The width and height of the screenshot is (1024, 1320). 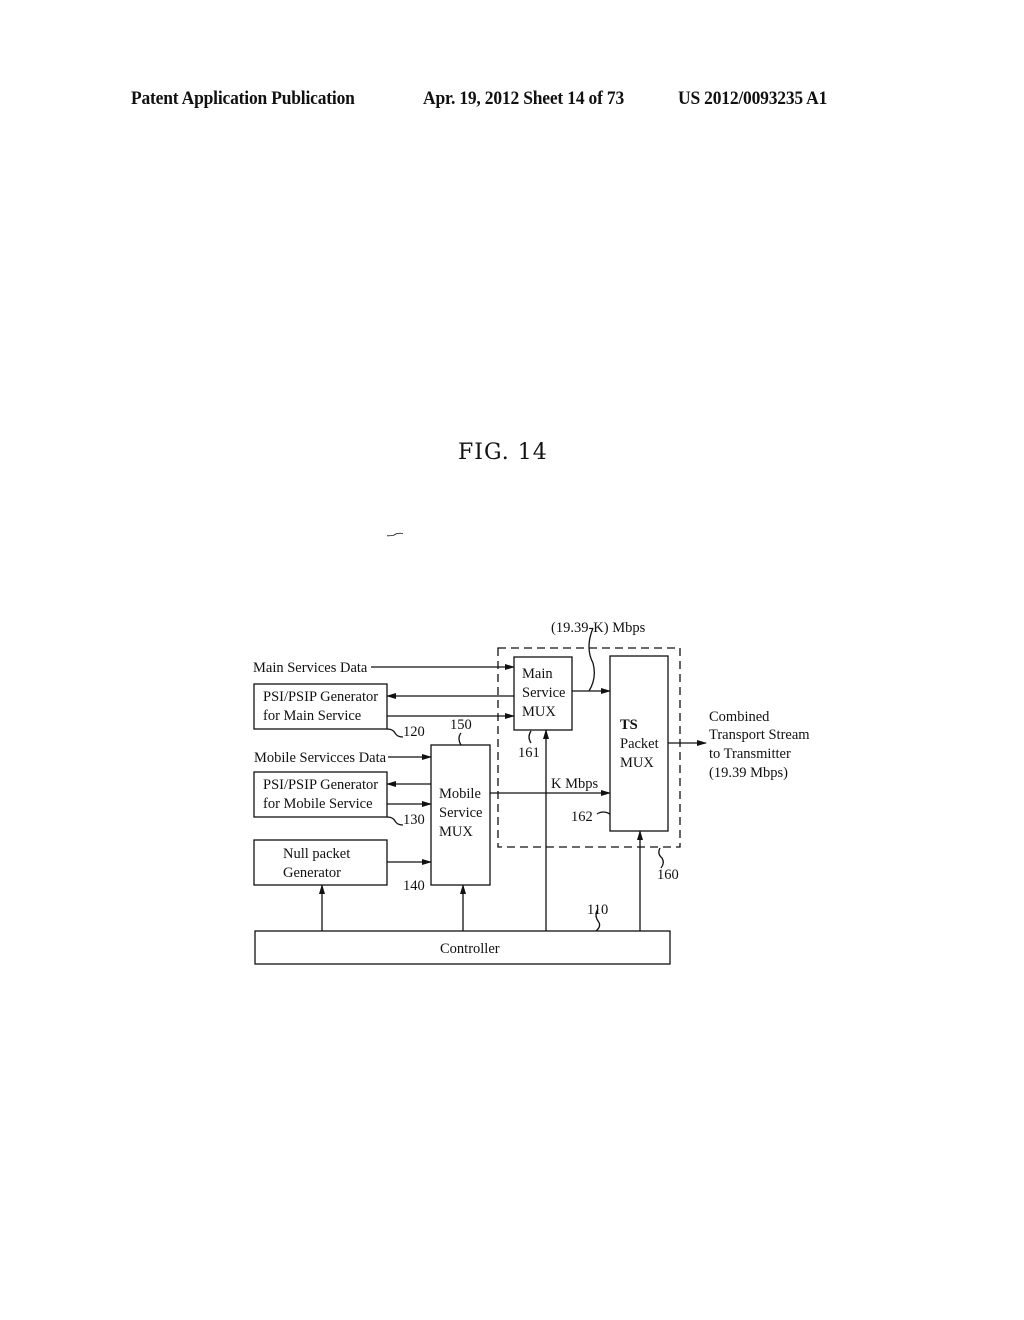 What do you see at coordinates (574, 784) in the screenshot?
I see `k-mbps-label: K Mbps` at bounding box center [574, 784].